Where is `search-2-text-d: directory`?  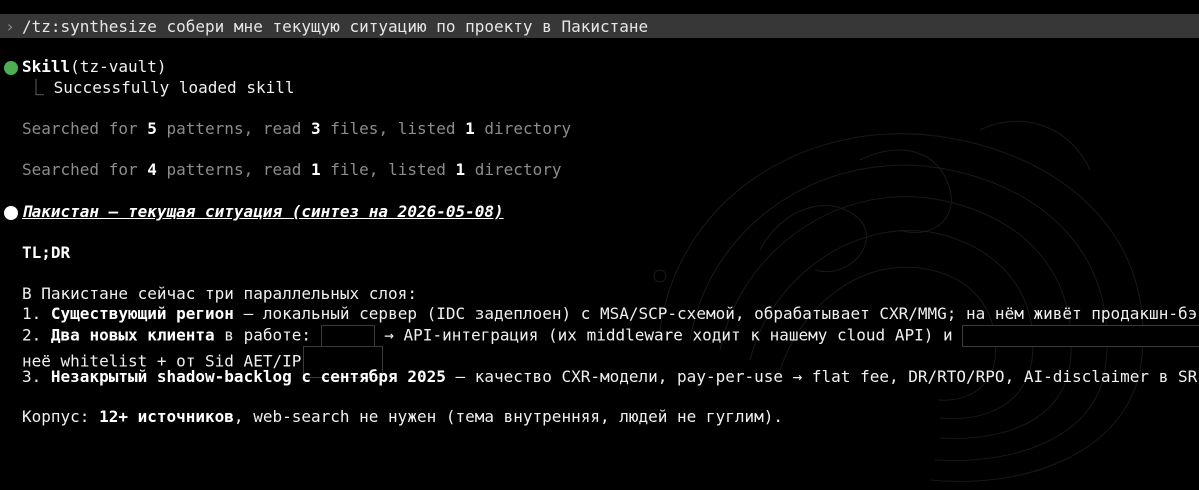 search-2-text-d: directory is located at coordinates (513, 169).